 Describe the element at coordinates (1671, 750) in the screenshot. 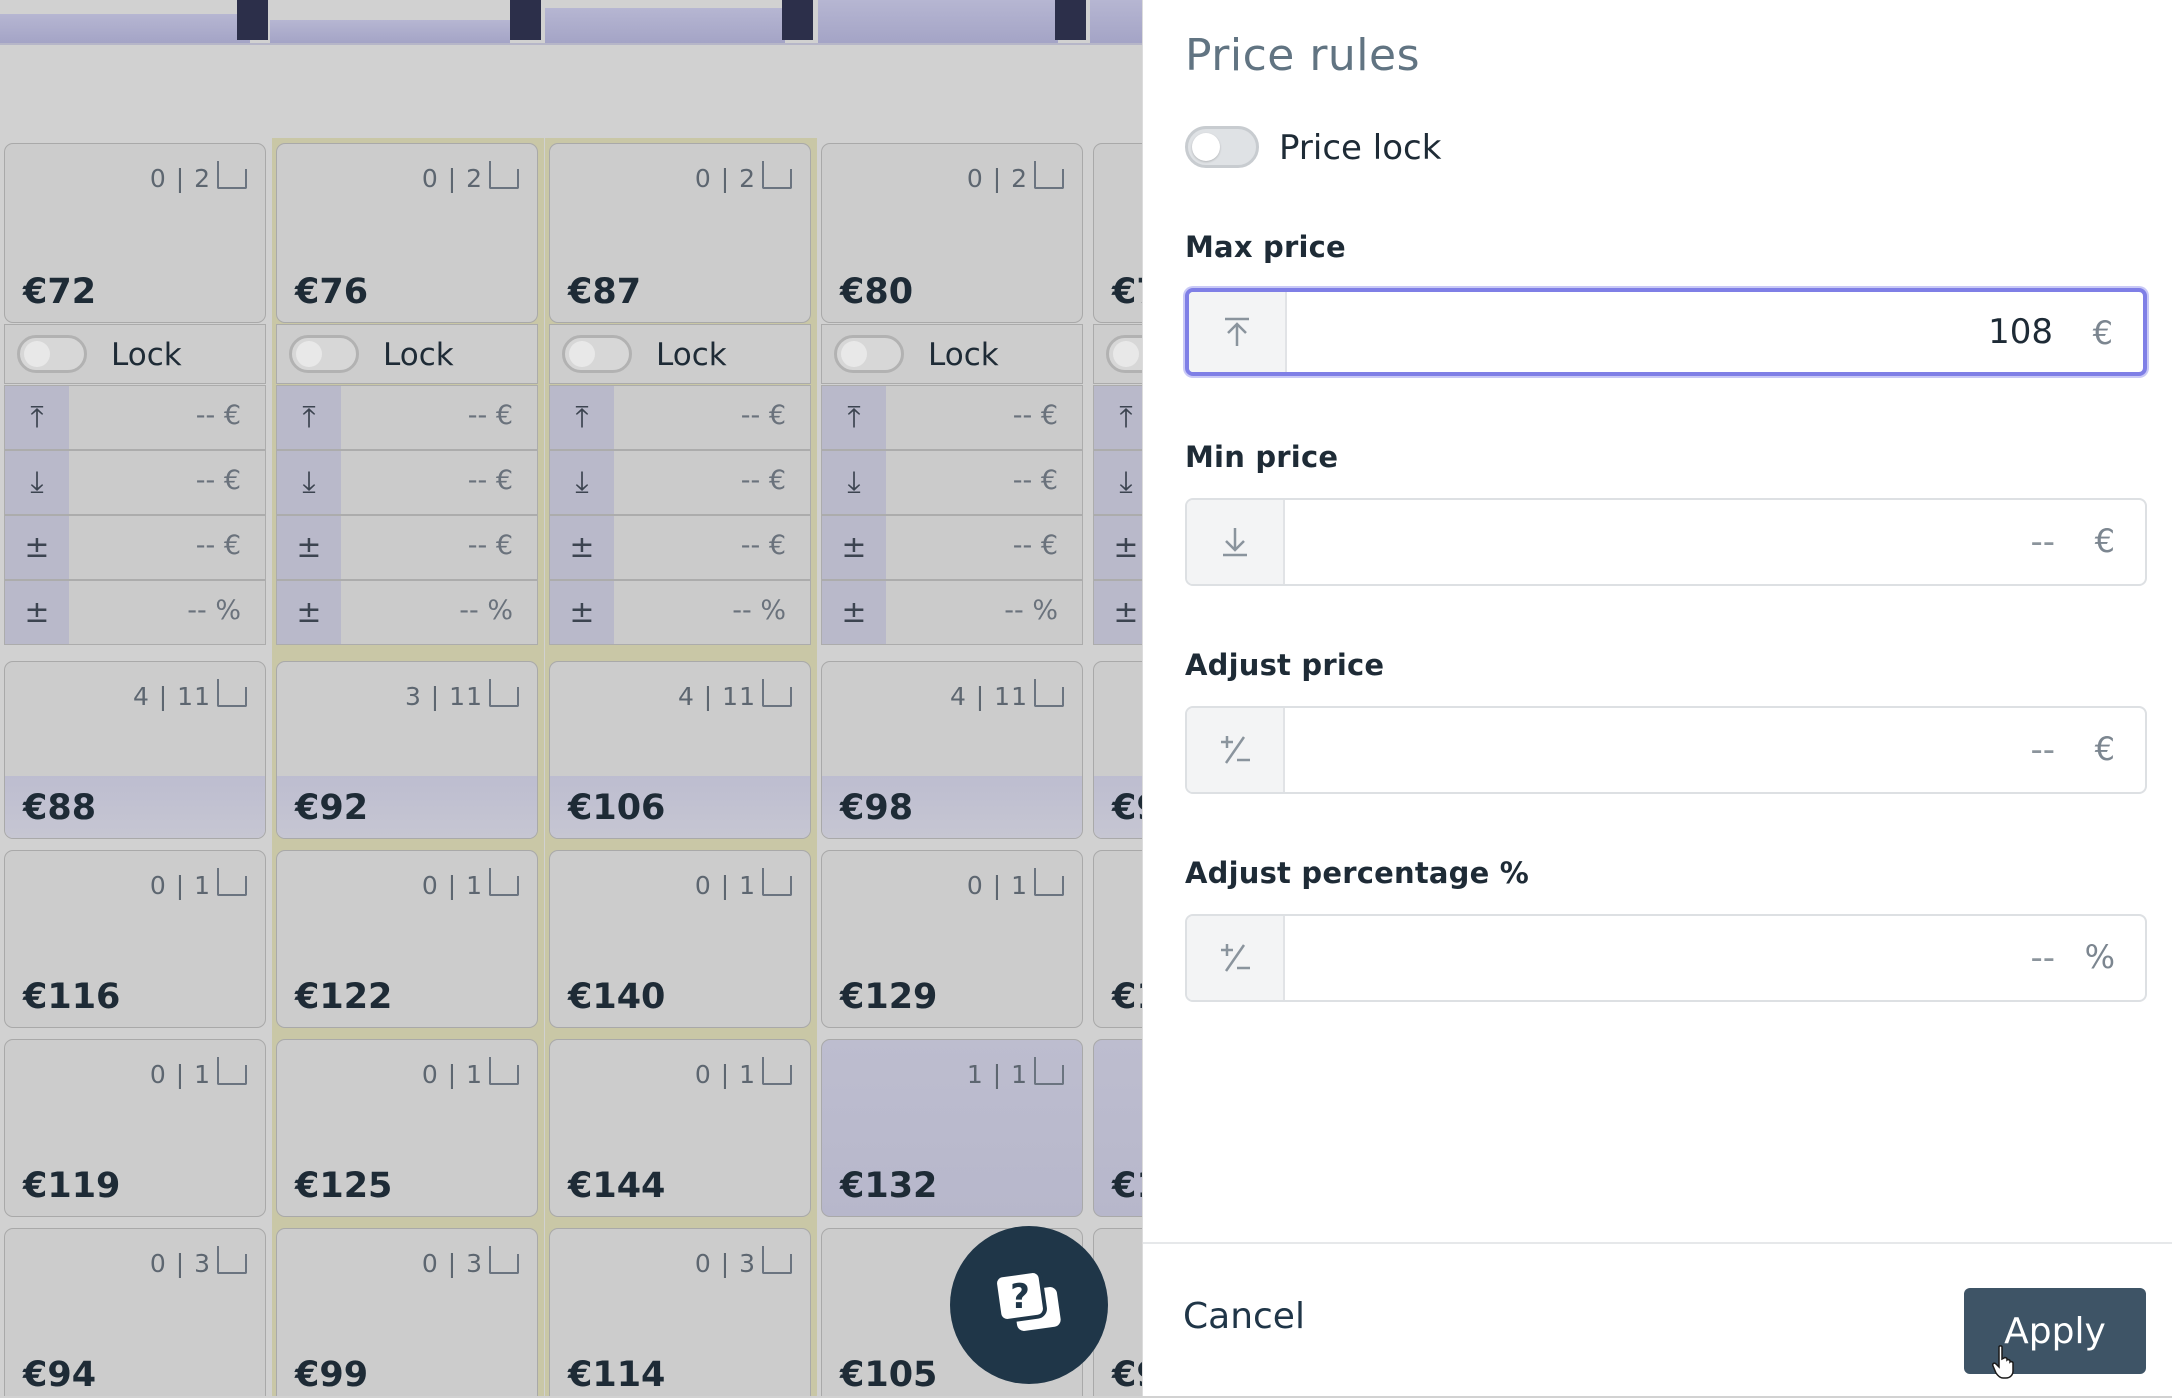

I see `adjust-price-input` at that location.